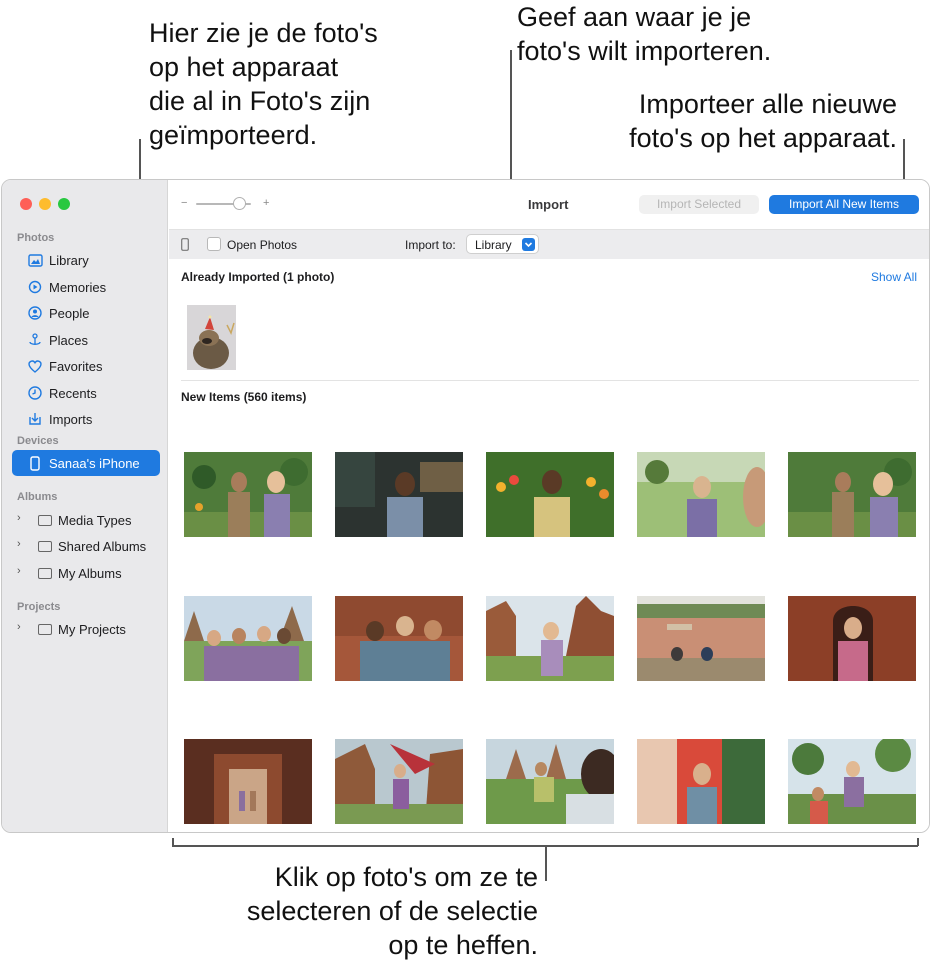 The height and width of the screenshot is (968, 931). I want to click on sidebar-item-imports: Imports, so click(86, 419).